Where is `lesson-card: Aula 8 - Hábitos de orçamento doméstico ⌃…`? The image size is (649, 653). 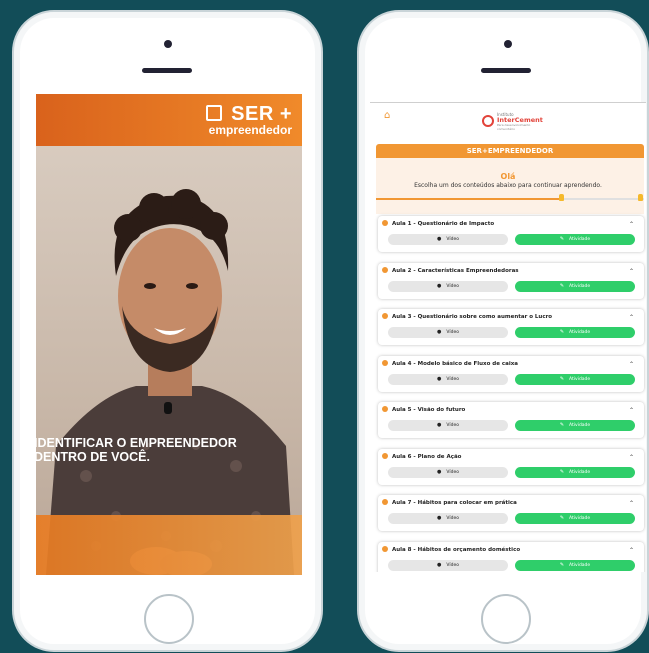
lesson-card: Aula 8 - Hábitos de orçamento doméstico ⌃… is located at coordinates (511, 556).